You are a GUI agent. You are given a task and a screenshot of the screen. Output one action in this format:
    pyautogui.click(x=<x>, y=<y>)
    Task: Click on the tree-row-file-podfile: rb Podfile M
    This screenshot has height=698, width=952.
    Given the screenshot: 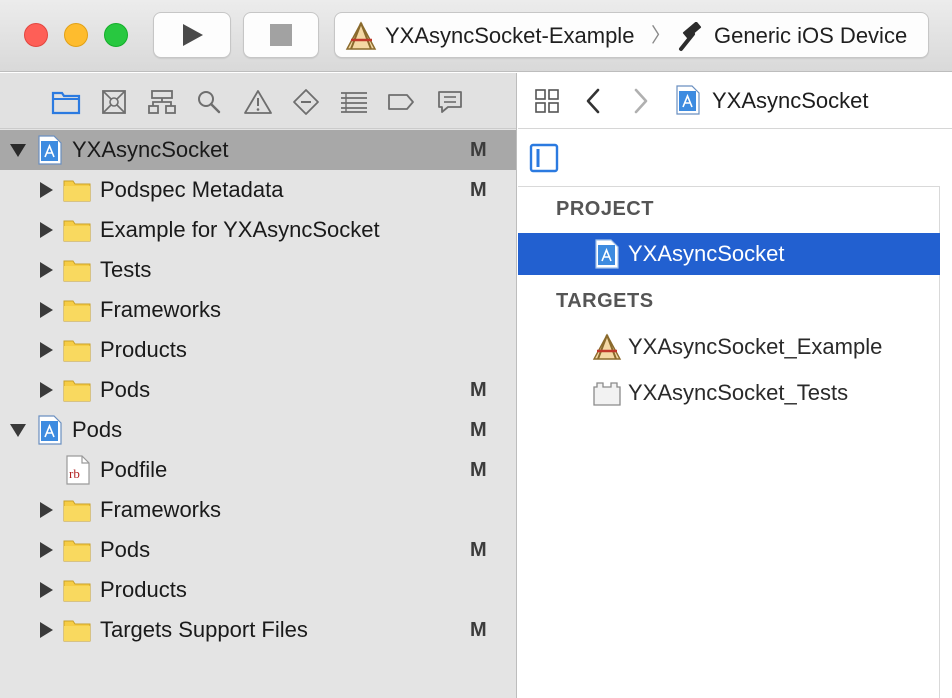 What is the action you would take?
    pyautogui.click(x=258, y=470)
    